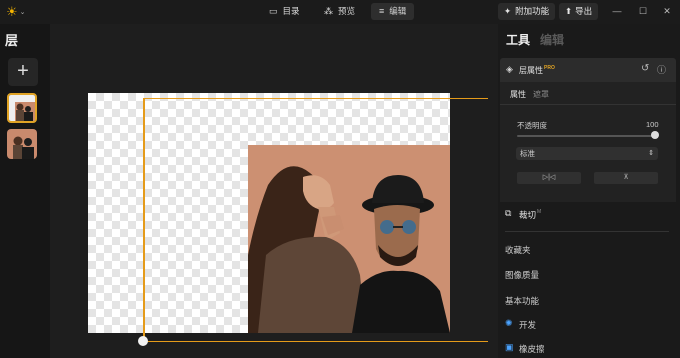  I want to click on addons-label: 附加功能, so click(532, 11).